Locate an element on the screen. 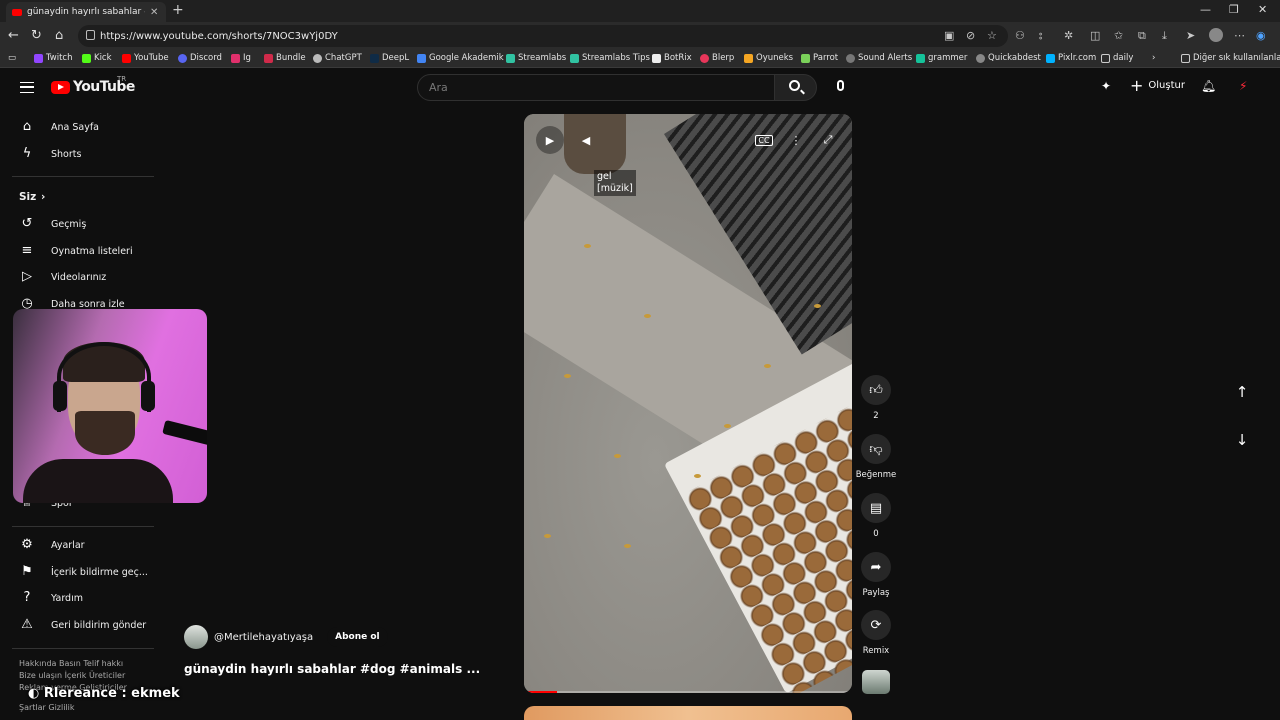 This screenshot has width=1280, height=720. progress-bar is located at coordinates (688, 692).